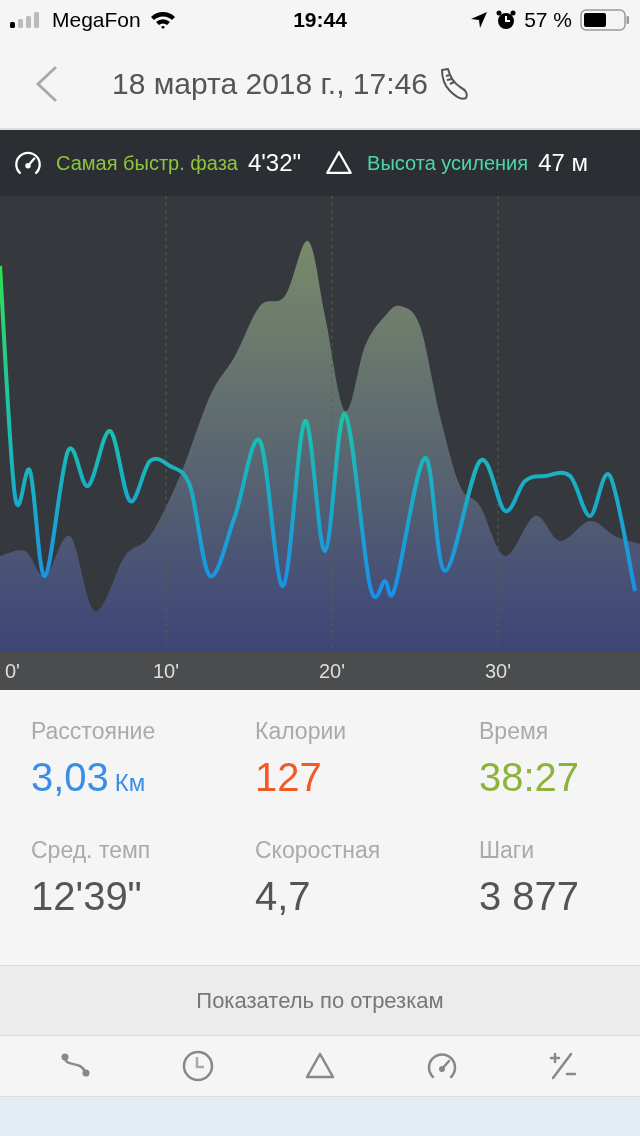 The height and width of the screenshot is (1136, 640). I want to click on metric-value: 47 м, so click(563, 163).